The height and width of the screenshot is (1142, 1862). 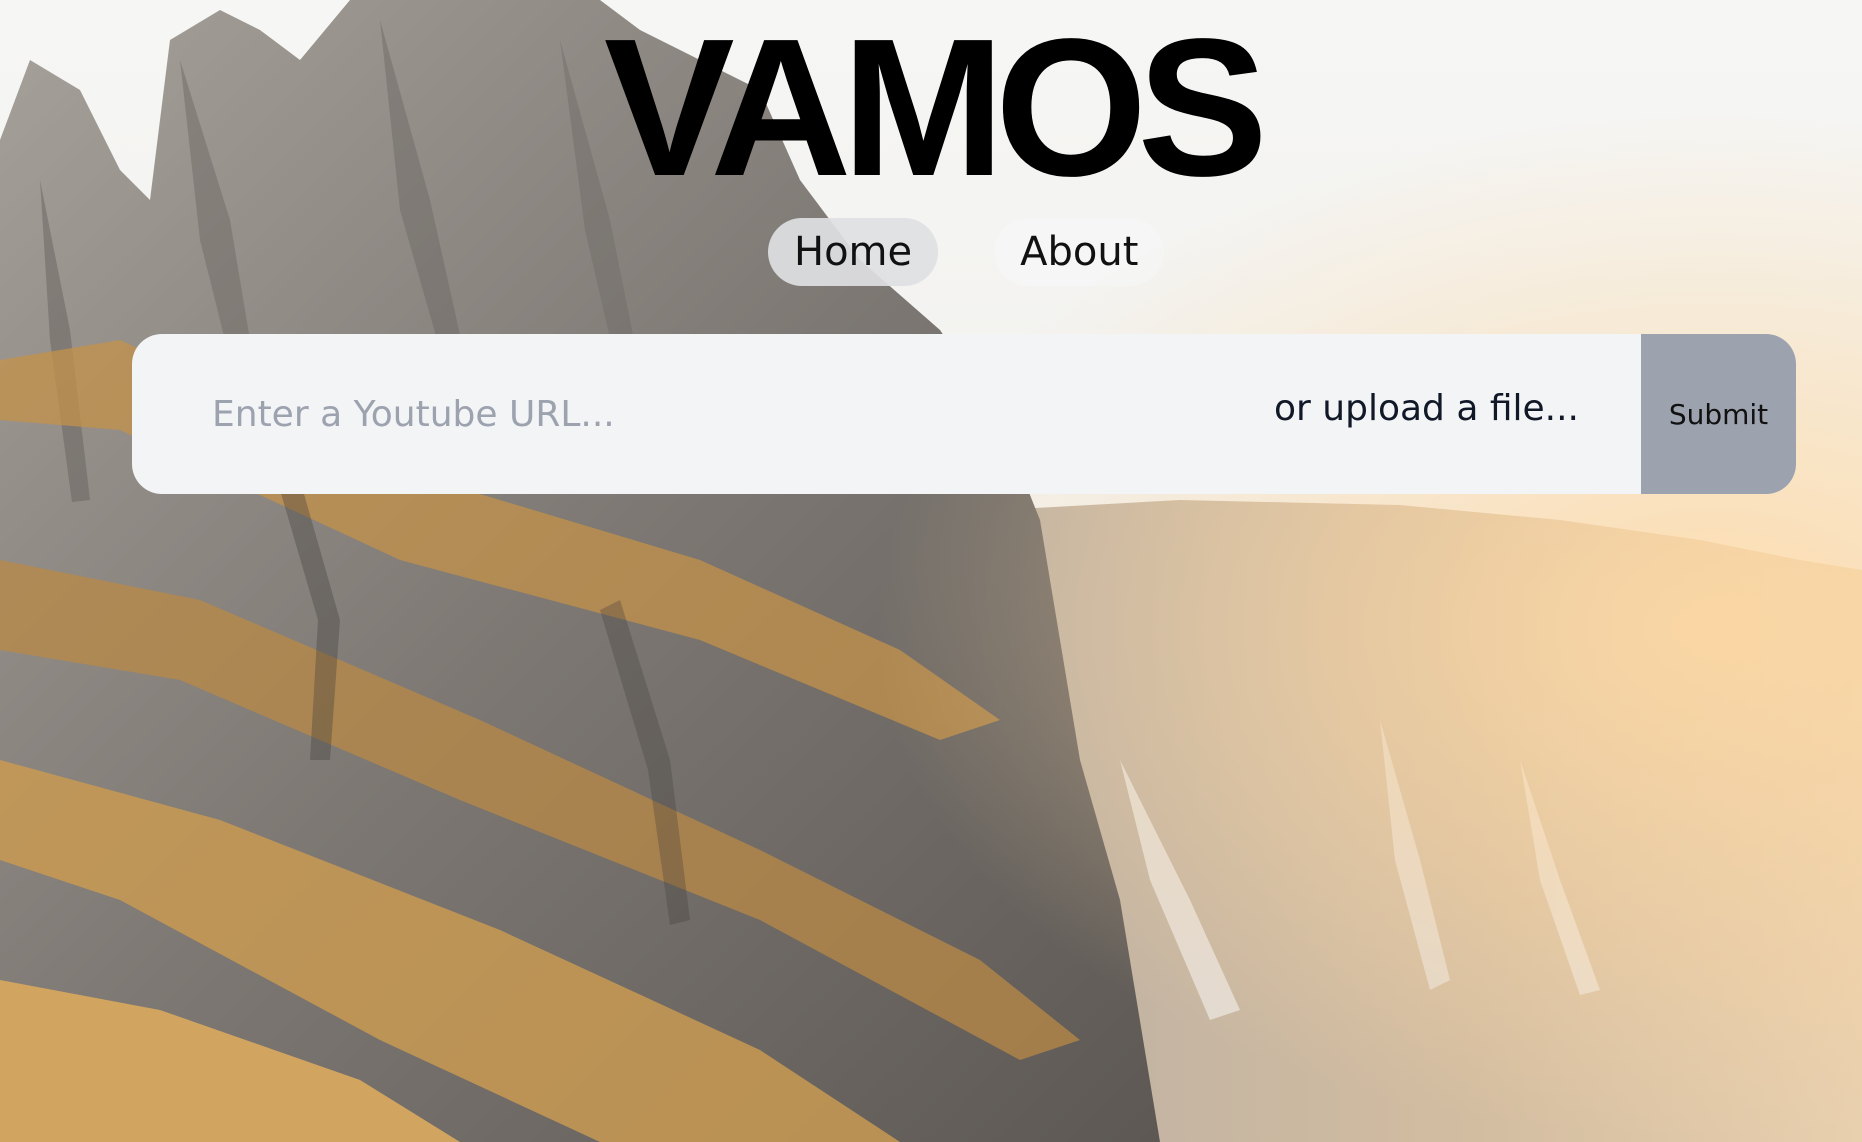 What do you see at coordinates (935, 108) in the screenshot?
I see `brand-logo: VAMOS` at bounding box center [935, 108].